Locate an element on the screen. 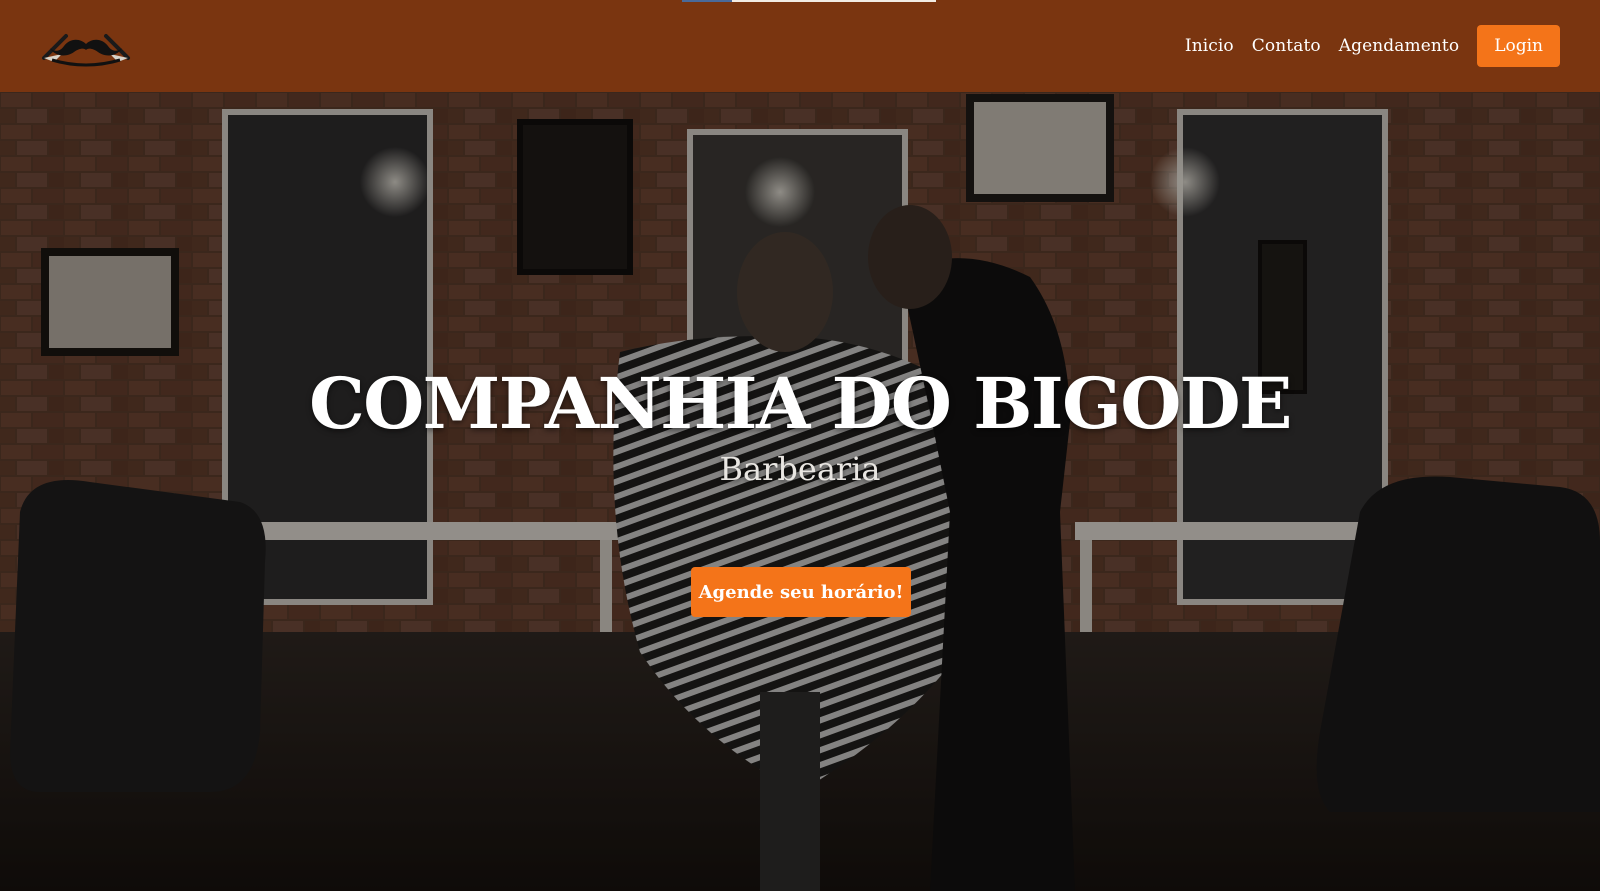 Image resolution: width=1600 pixels, height=891 pixels. login-button: Login is located at coordinates (1518, 46).